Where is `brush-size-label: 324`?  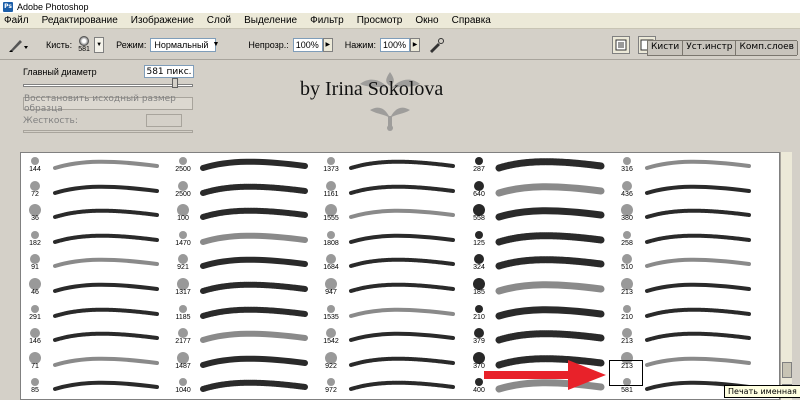 brush-size-label: 324 is located at coordinates (479, 268).